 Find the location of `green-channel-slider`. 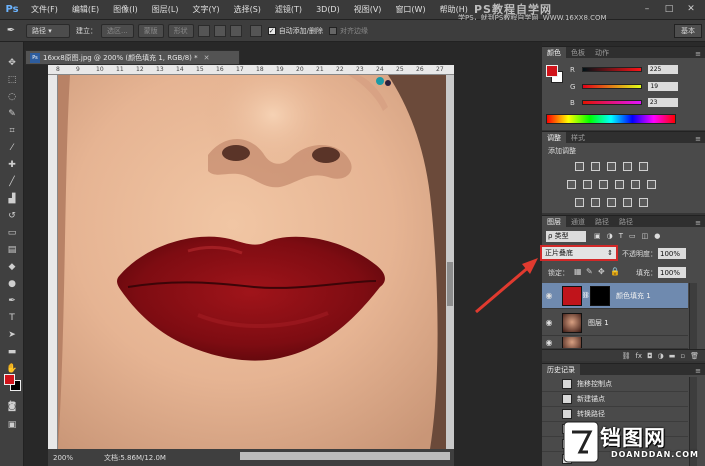

green-channel-slider is located at coordinates (612, 86).